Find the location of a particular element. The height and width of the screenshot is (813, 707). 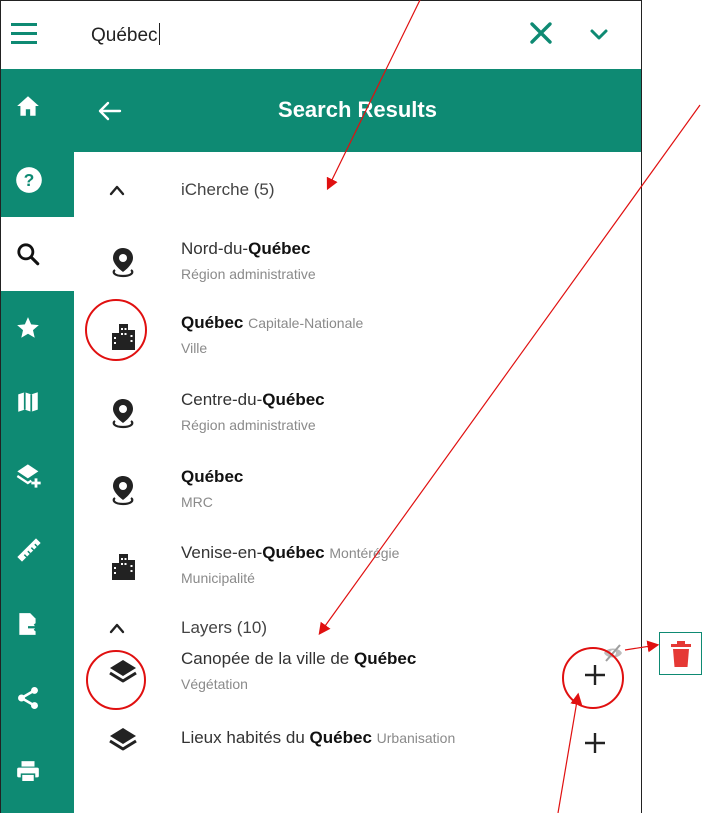

result-title-prefix: Lieux habités du is located at coordinates (245, 737).